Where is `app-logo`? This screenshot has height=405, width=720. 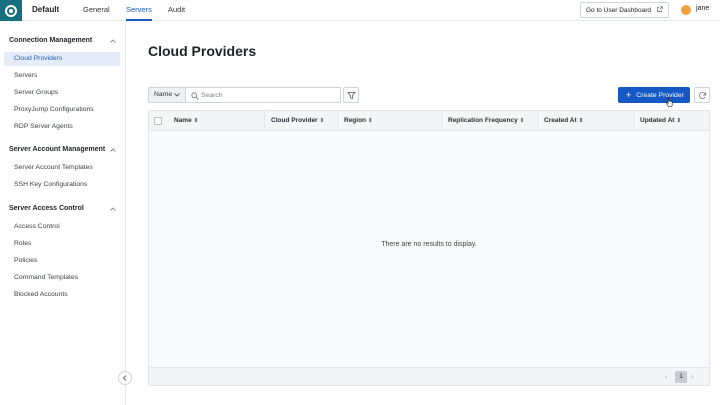 app-logo is located at coordinates (11, 10).